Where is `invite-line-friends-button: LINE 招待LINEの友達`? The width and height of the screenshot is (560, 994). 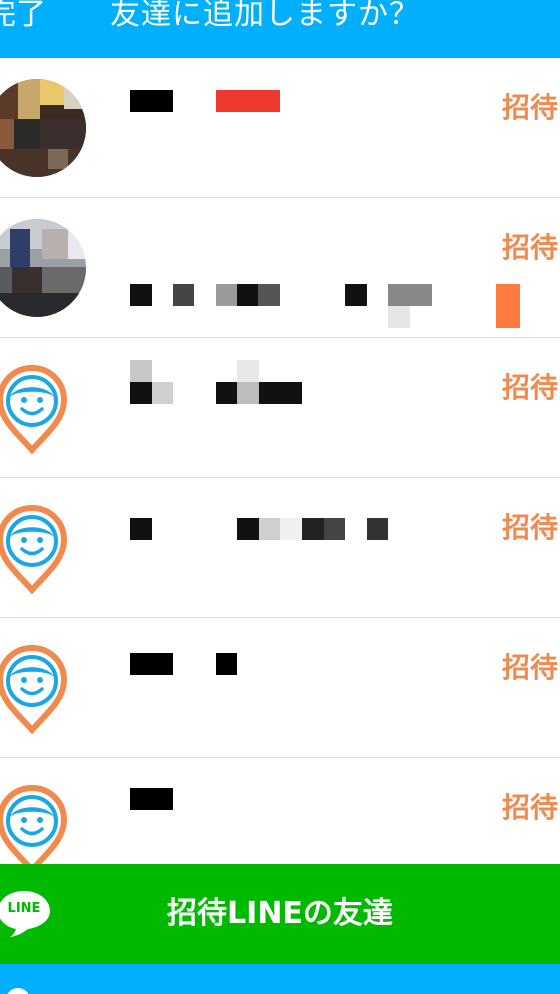
invite-line-friends-button: LINE 招待LINEの友達 is located at coordinates (280, 914).